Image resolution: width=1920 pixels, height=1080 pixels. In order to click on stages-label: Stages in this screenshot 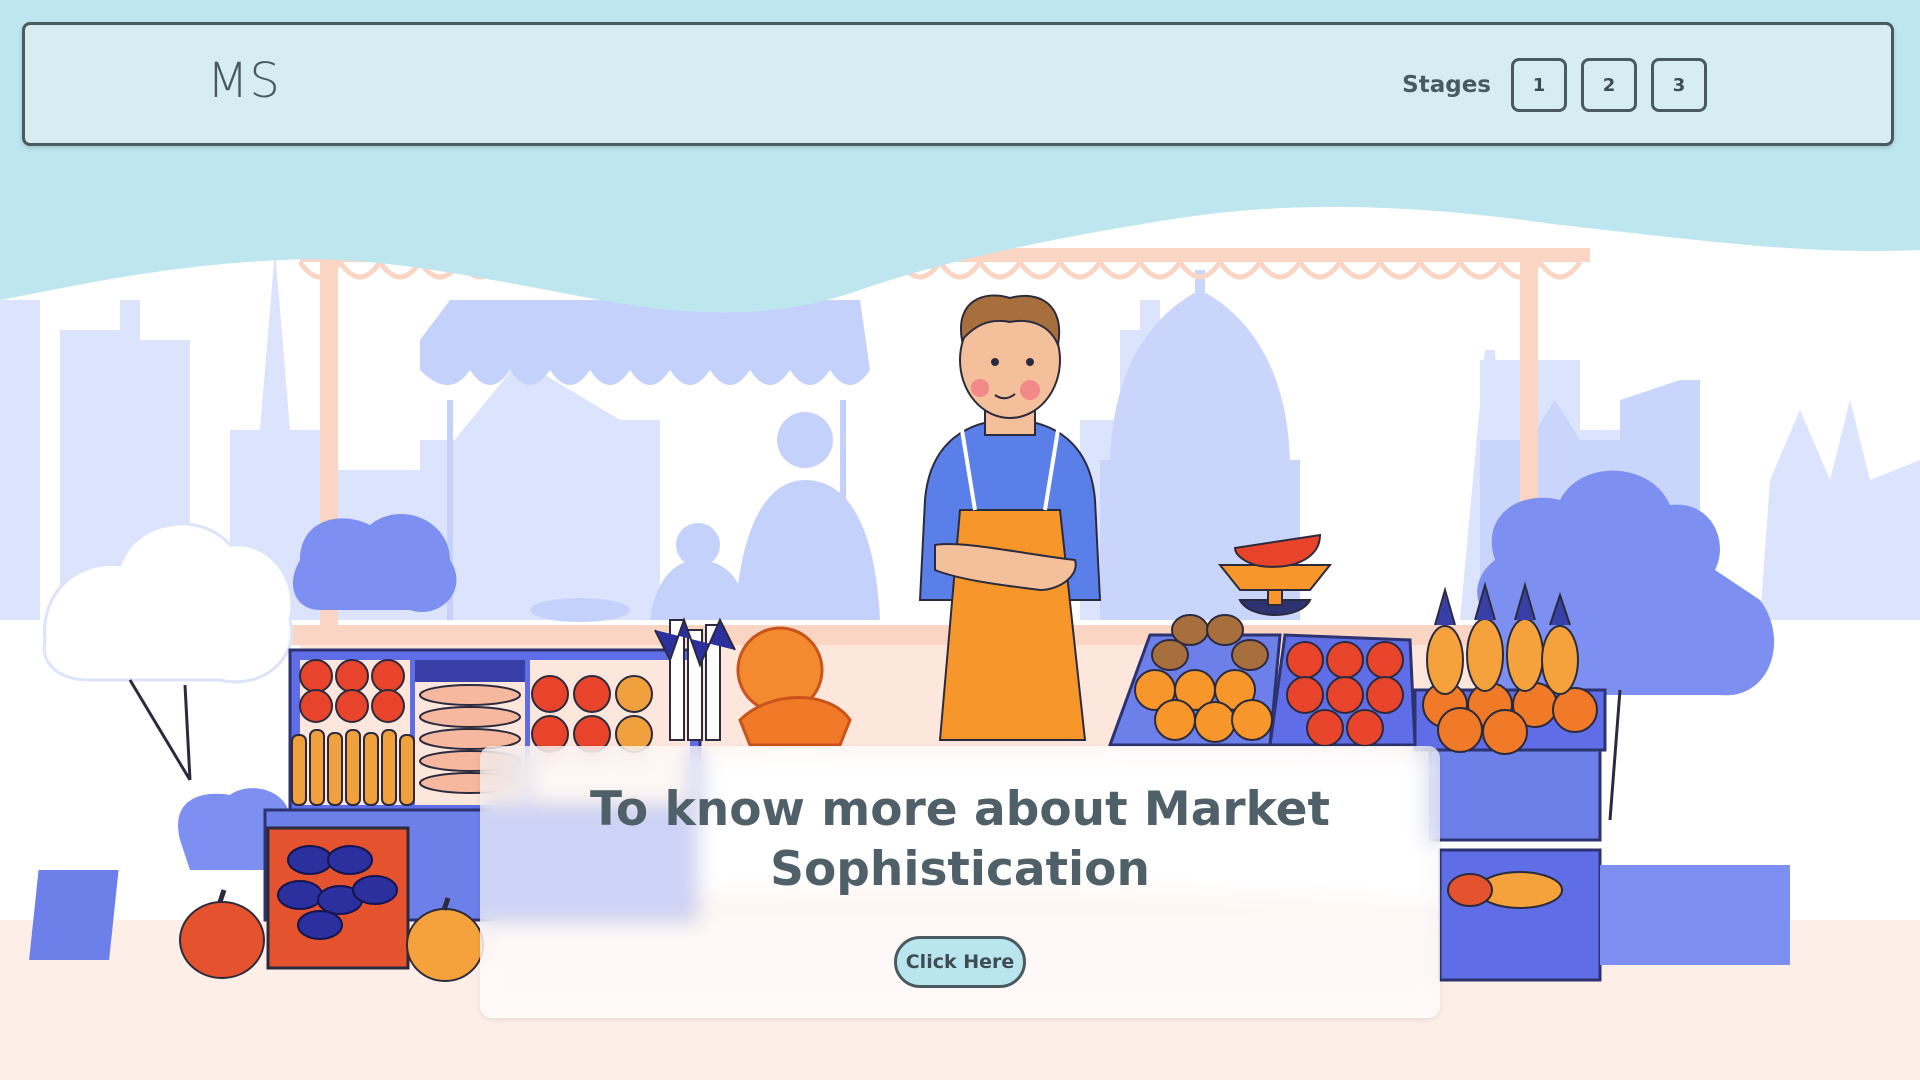, I will do `click(1446, 85)`.